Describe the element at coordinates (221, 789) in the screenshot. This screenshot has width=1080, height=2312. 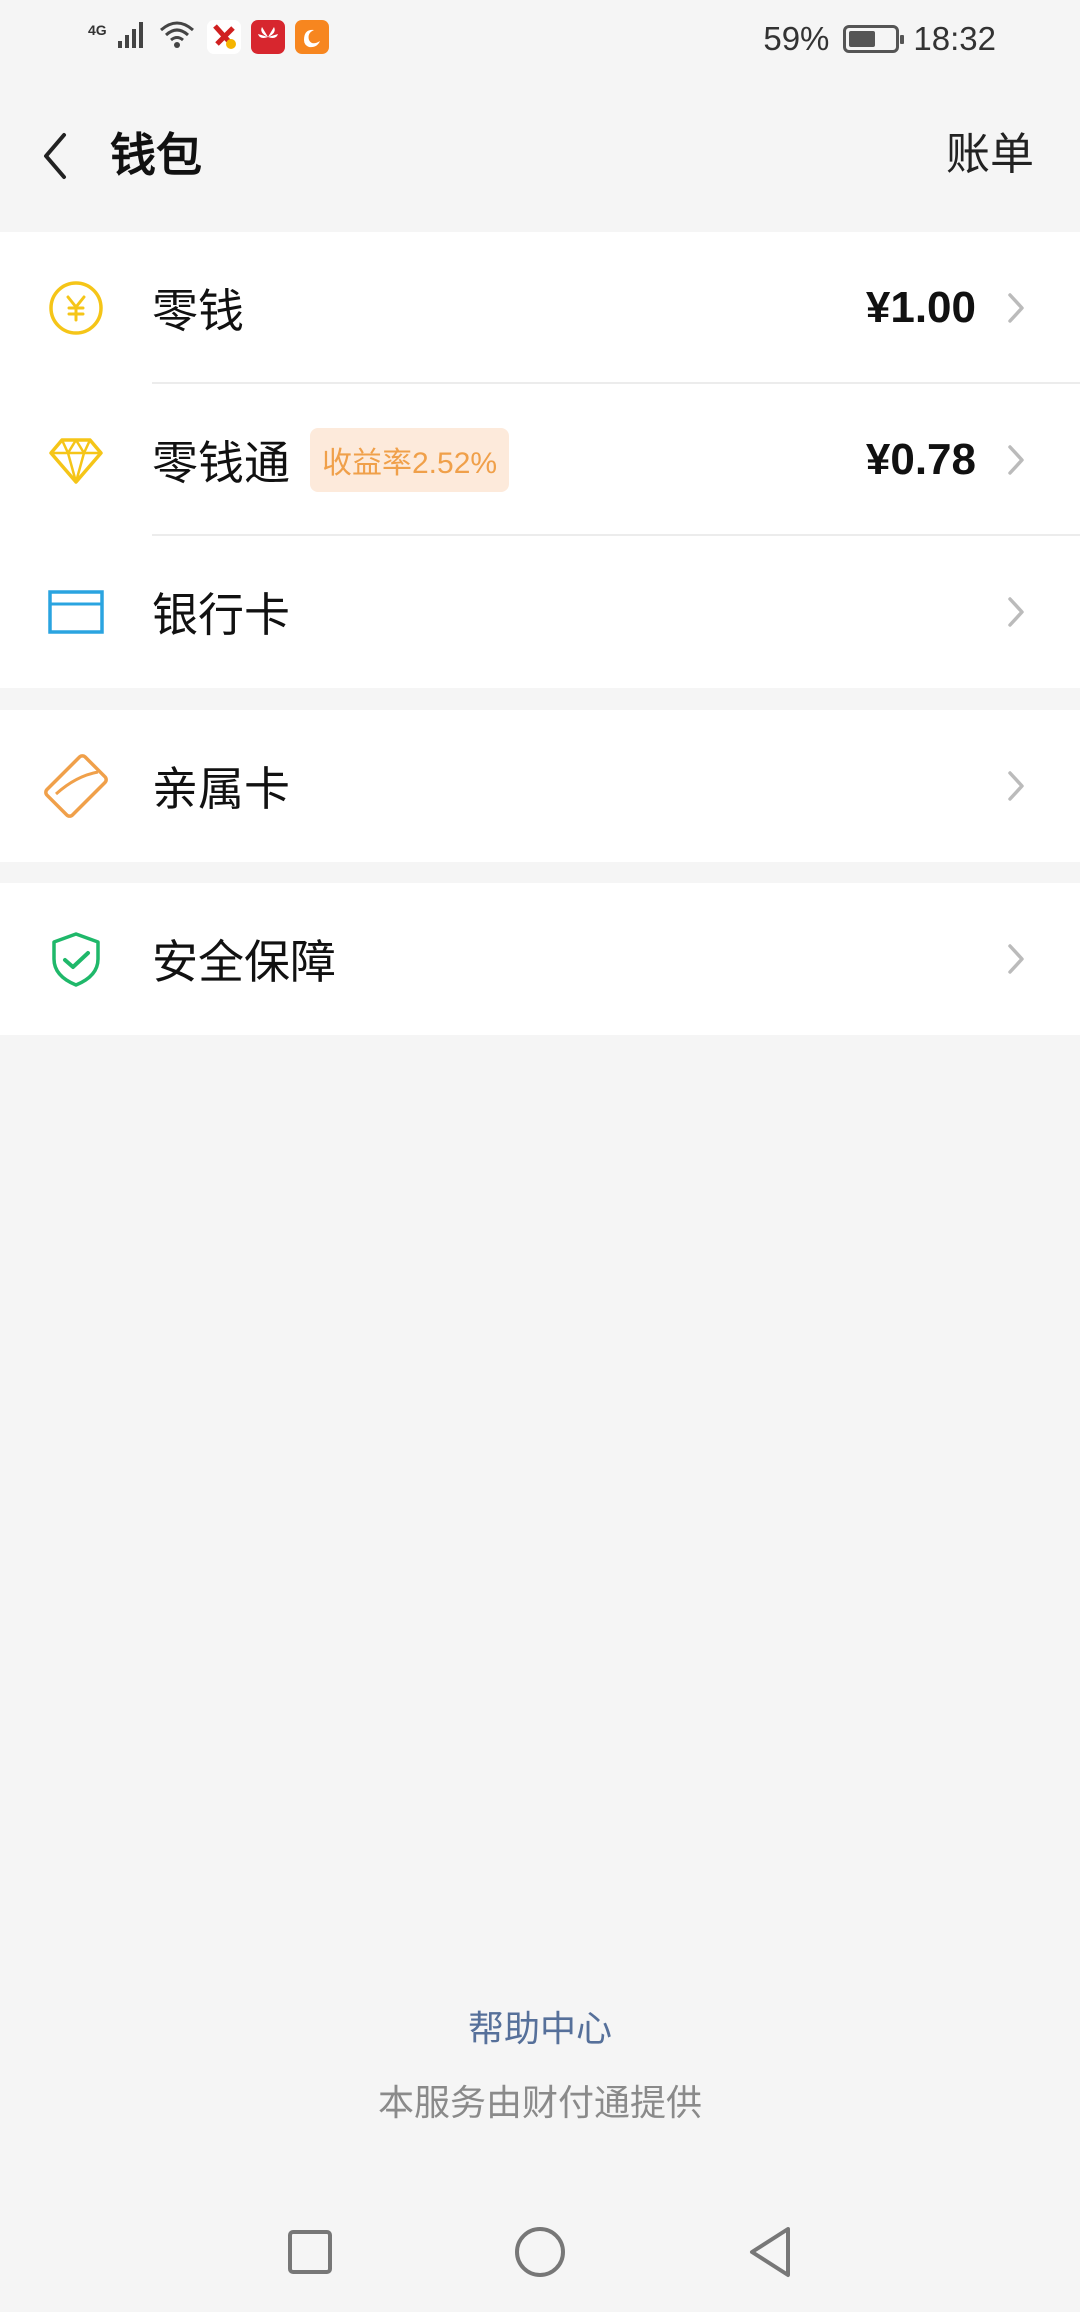
I see `item-label: 亲属卡` at that location.